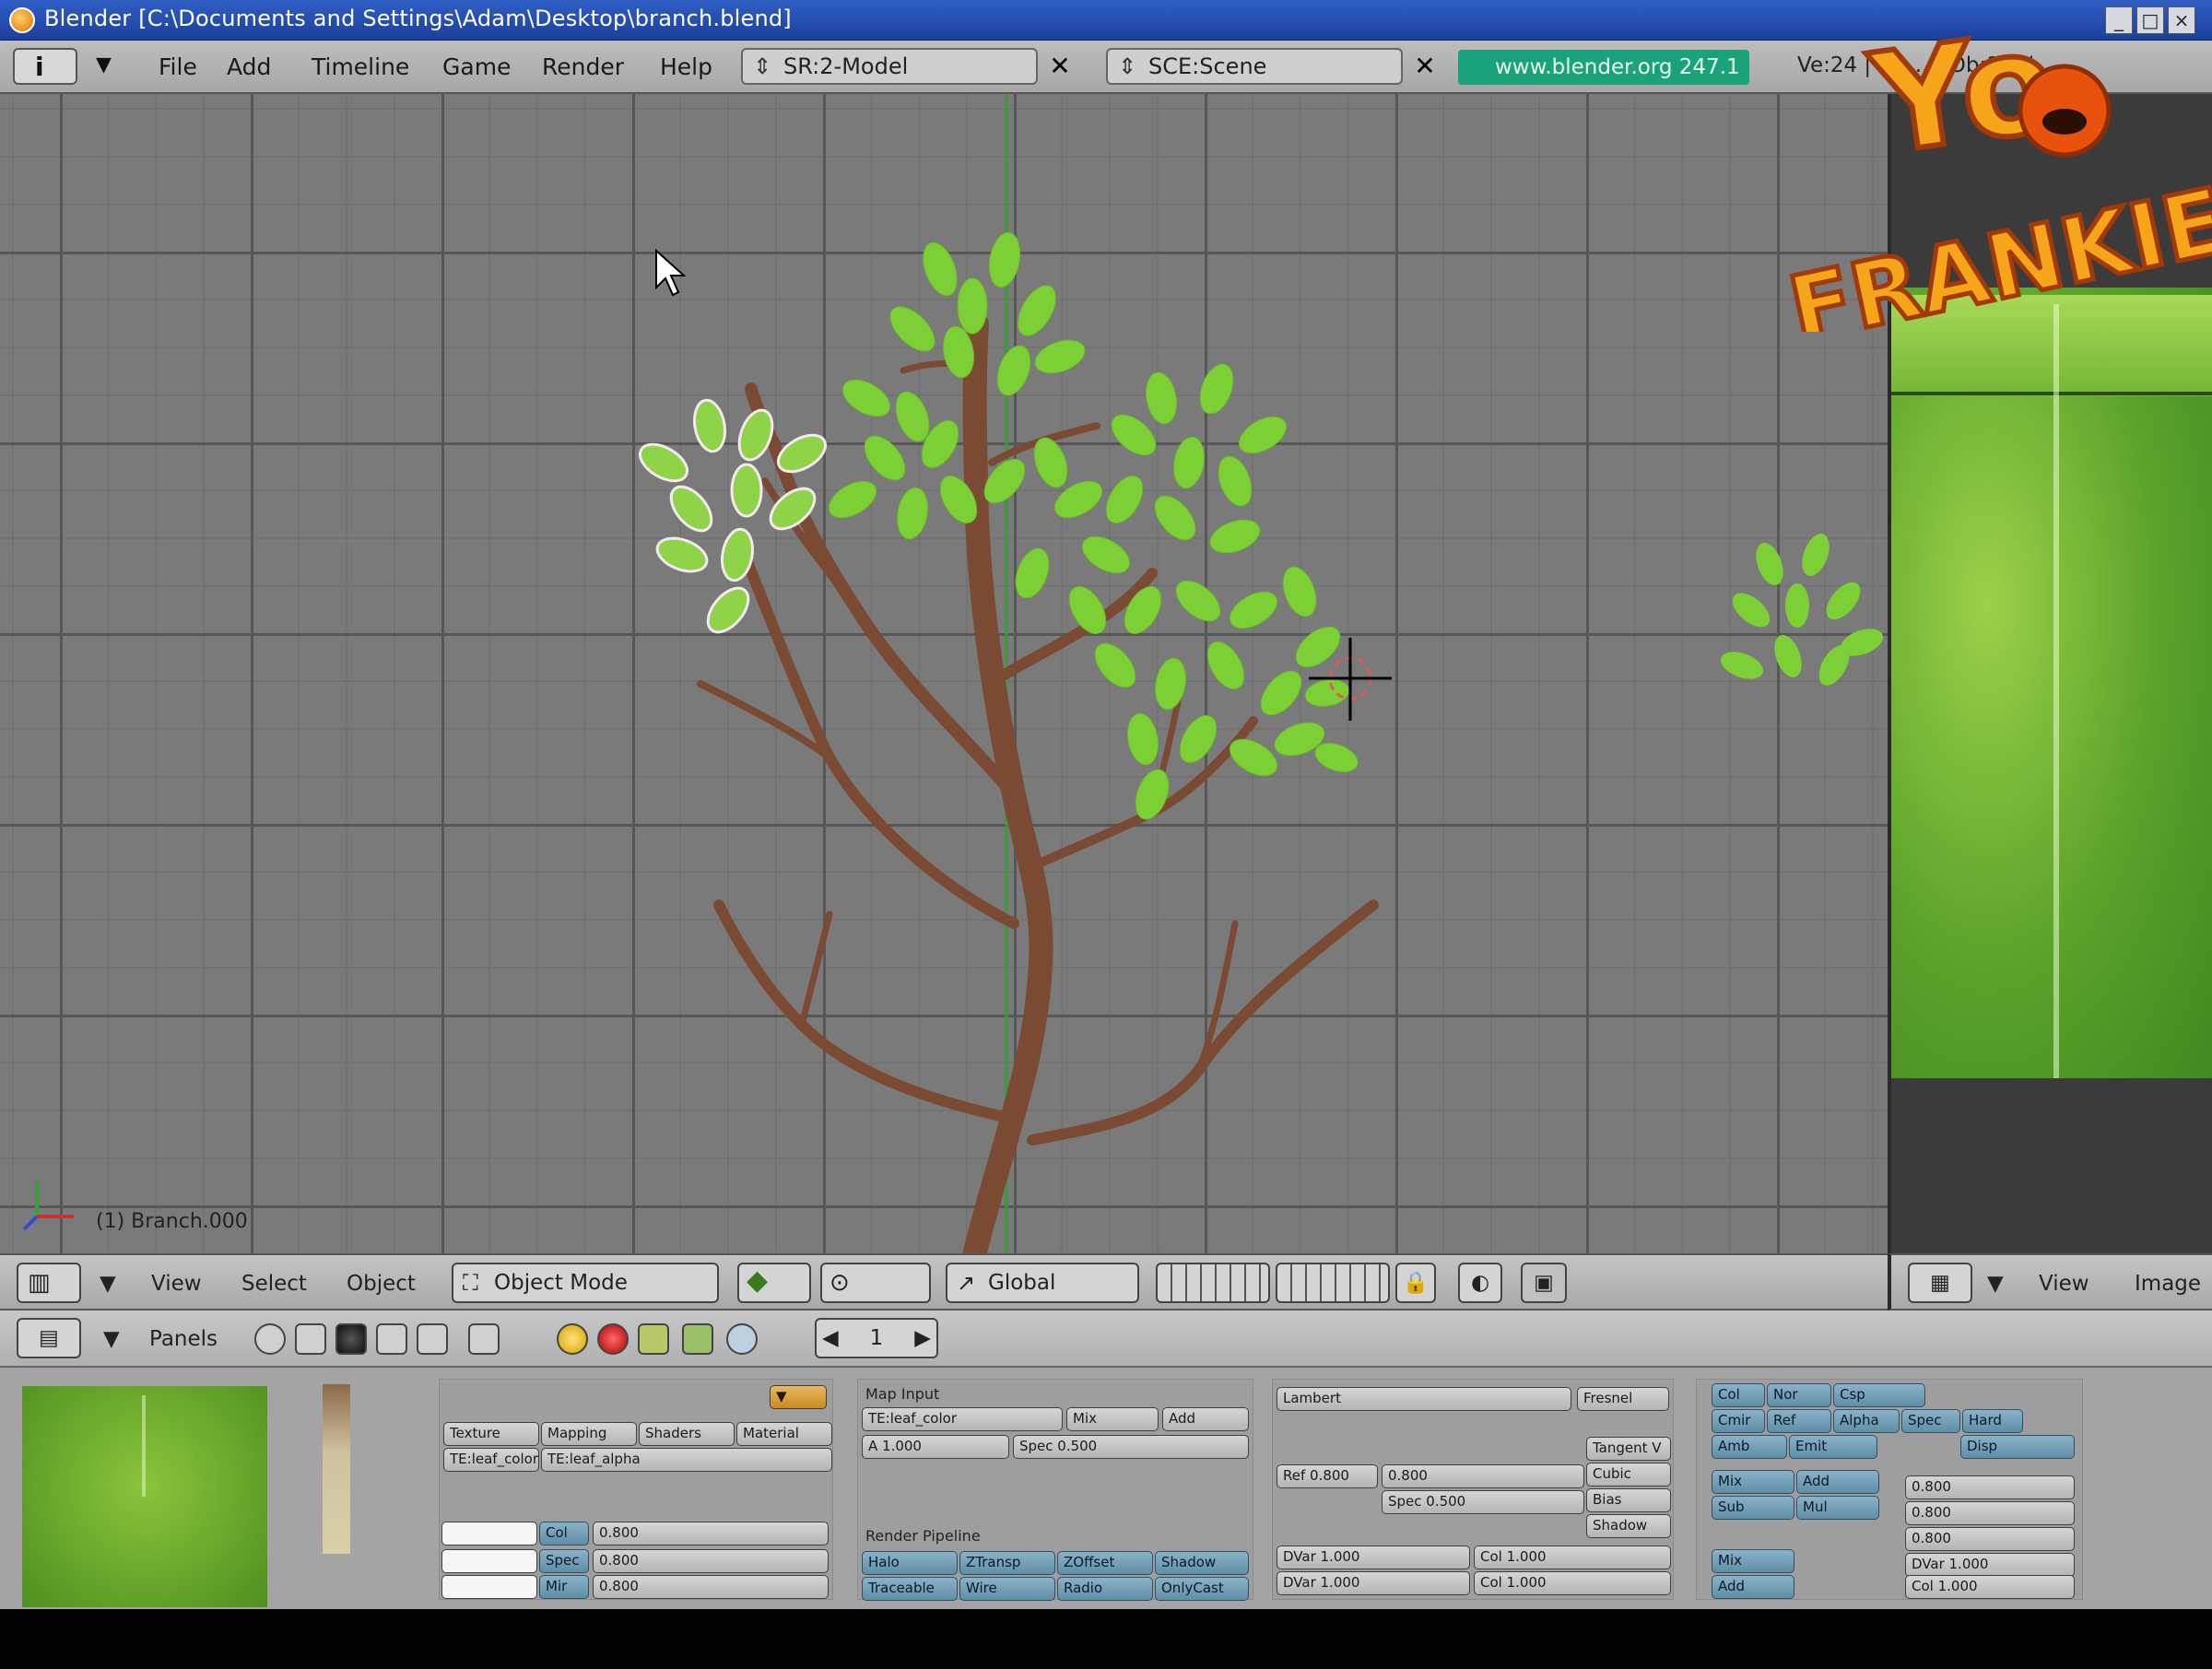  I want to click on cubic-button: Cubic, so click(1628, 1475).